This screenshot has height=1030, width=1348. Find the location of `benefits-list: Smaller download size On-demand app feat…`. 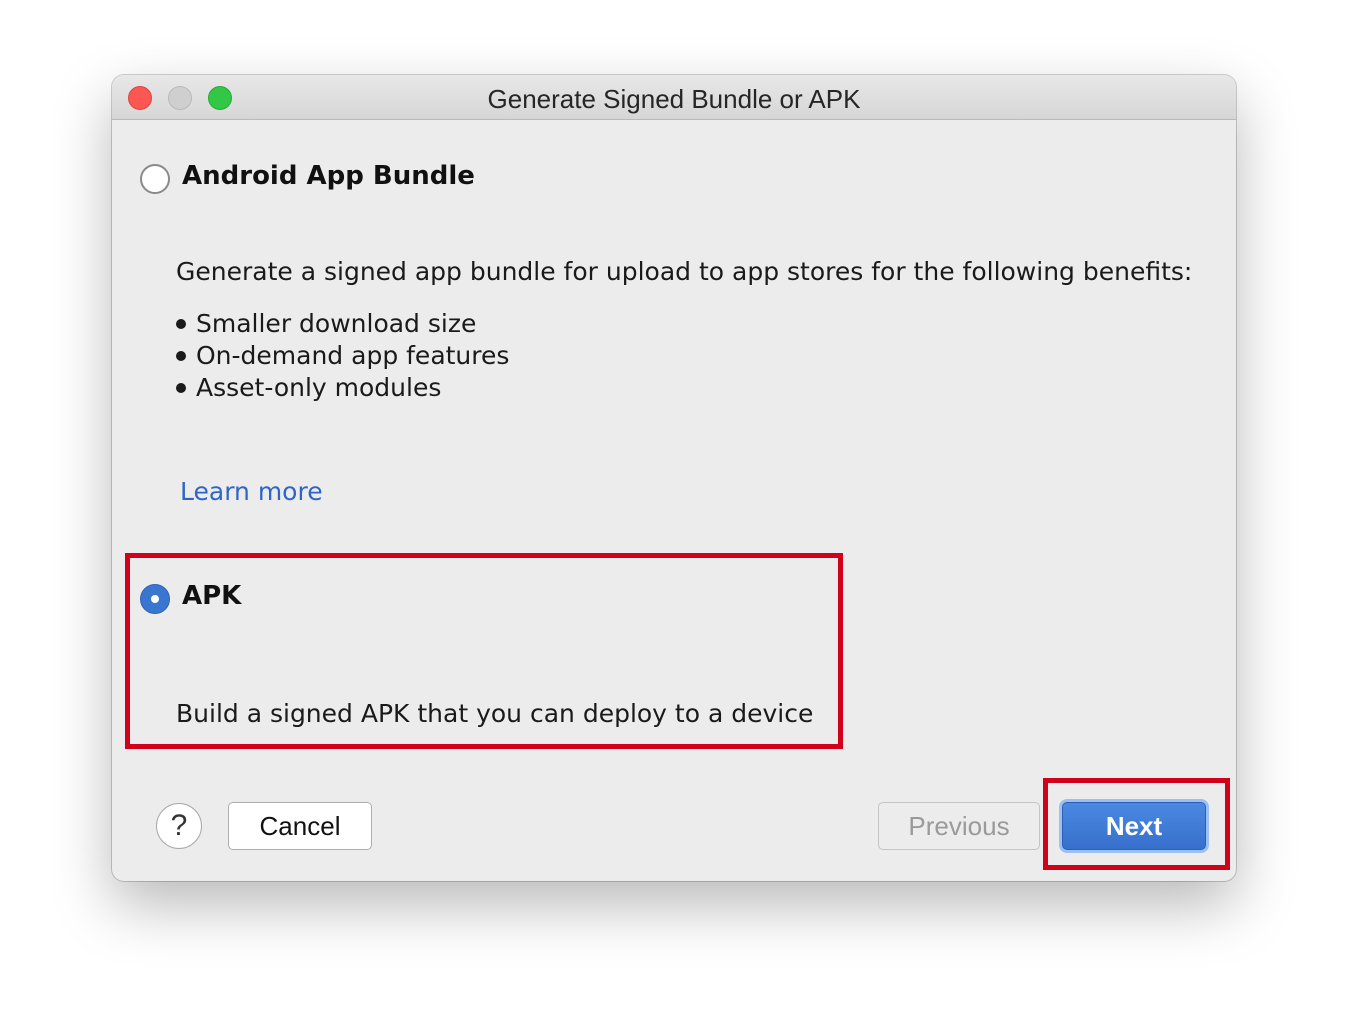

benefits-list: Smaller download size On-demand app feat… is located at coordinates (342, 356).